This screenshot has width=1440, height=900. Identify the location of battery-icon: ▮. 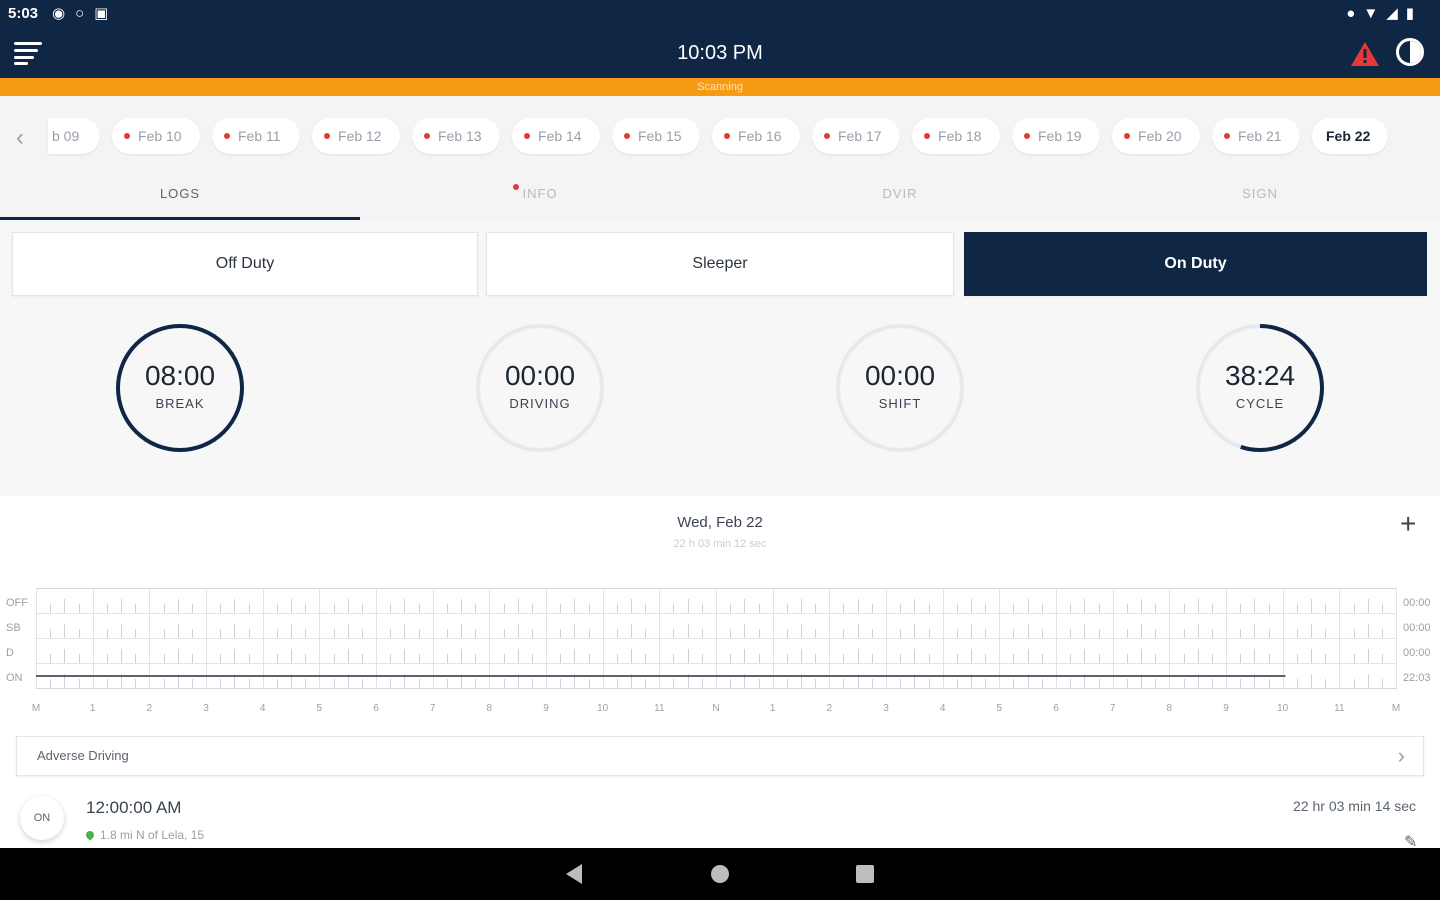
(1413, 13).